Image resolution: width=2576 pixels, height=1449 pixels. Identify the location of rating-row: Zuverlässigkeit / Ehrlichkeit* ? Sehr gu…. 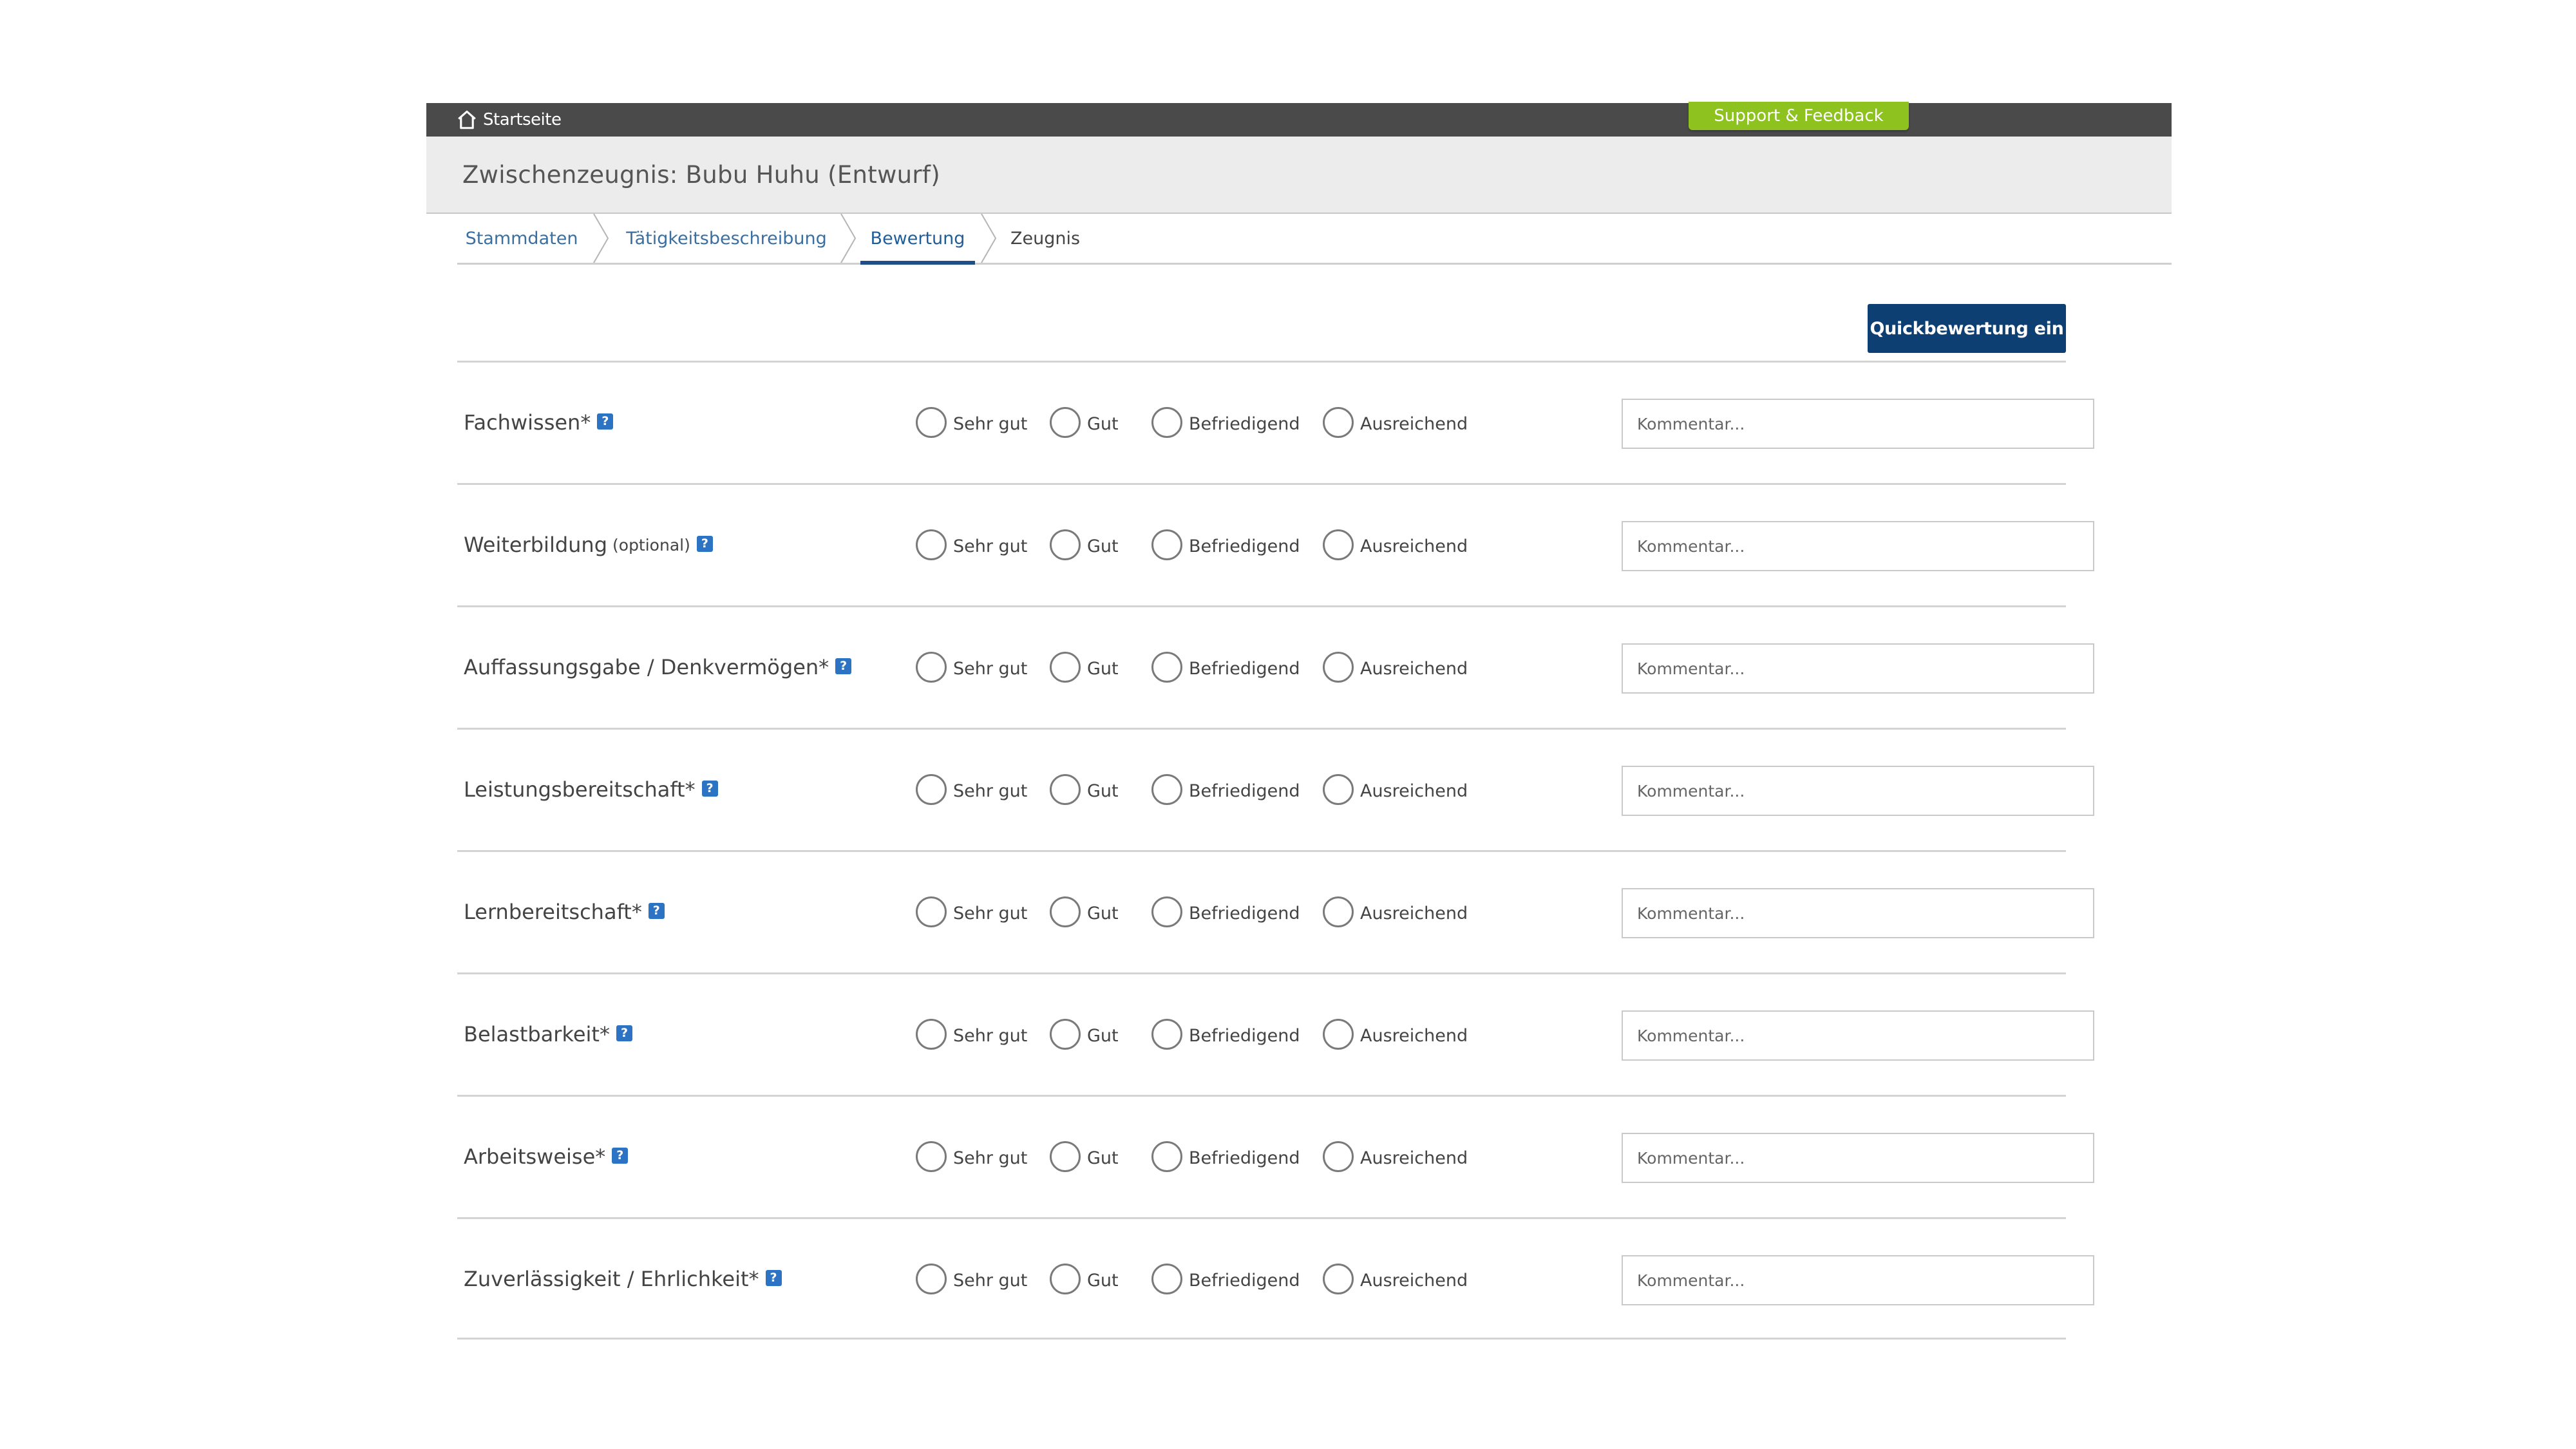
(1275, 1278).